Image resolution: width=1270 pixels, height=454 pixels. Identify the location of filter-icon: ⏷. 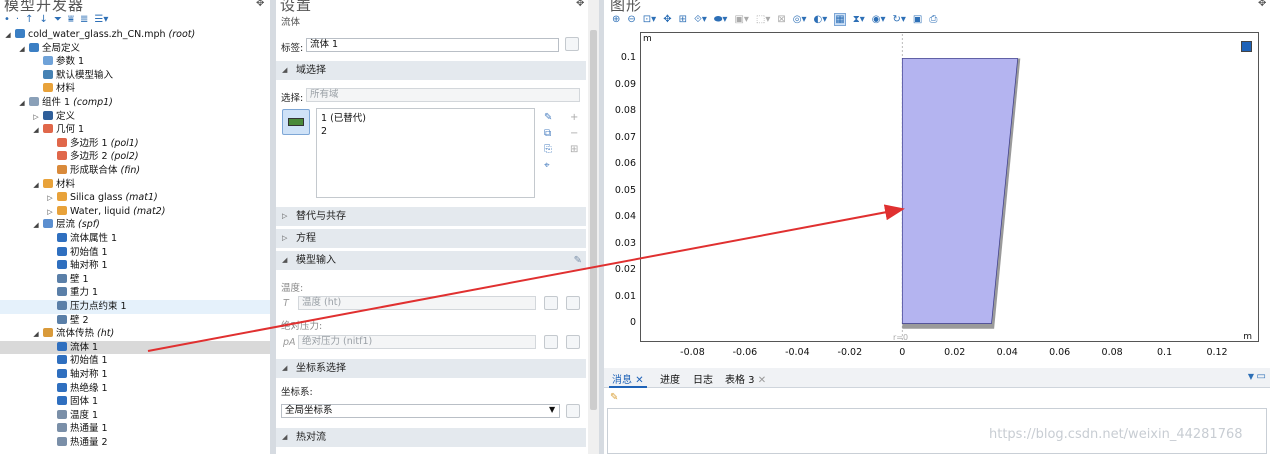
(58, 19).